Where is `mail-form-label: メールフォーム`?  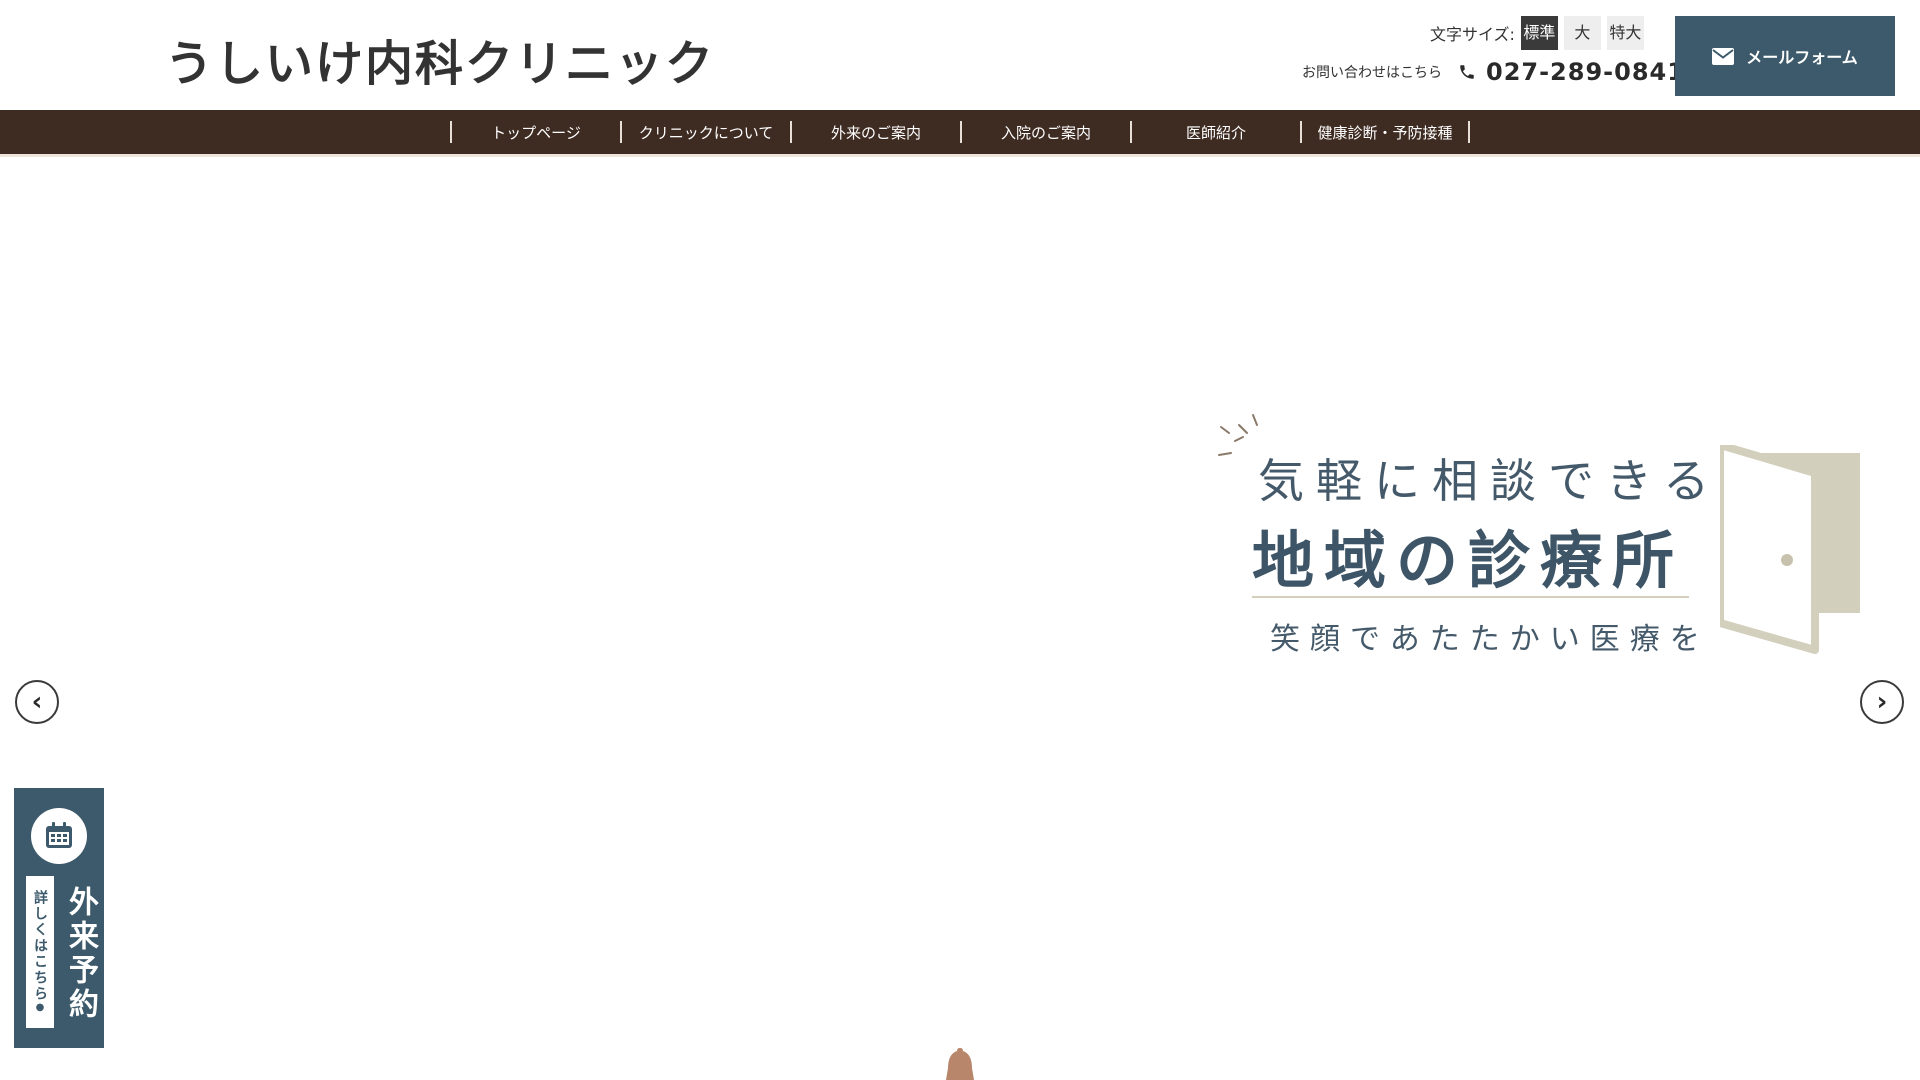
mail-form-label: メールフォーム is located at coordinates (1802, 57).